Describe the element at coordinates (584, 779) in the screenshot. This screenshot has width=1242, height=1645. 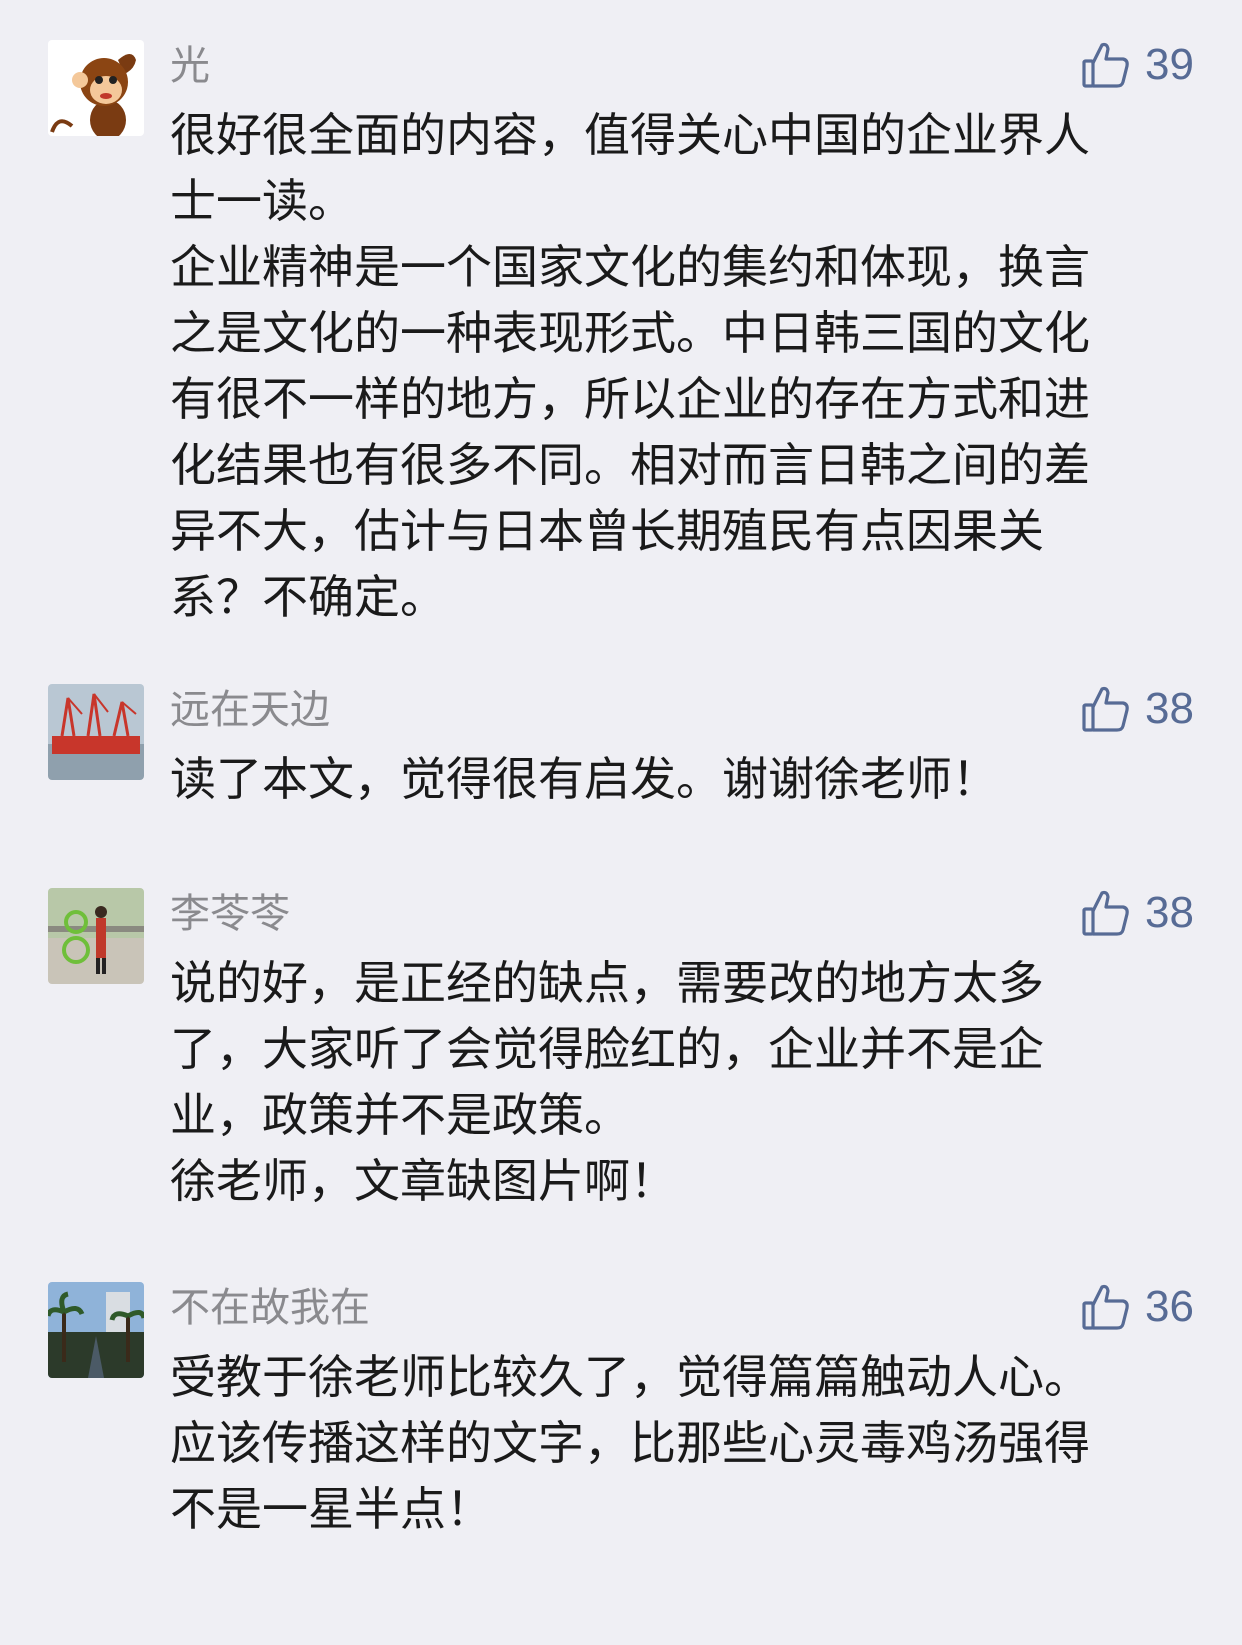
I see `comment-paragraph: 读了本文，觉得很有启发。谢谢徐老师！` at that location.